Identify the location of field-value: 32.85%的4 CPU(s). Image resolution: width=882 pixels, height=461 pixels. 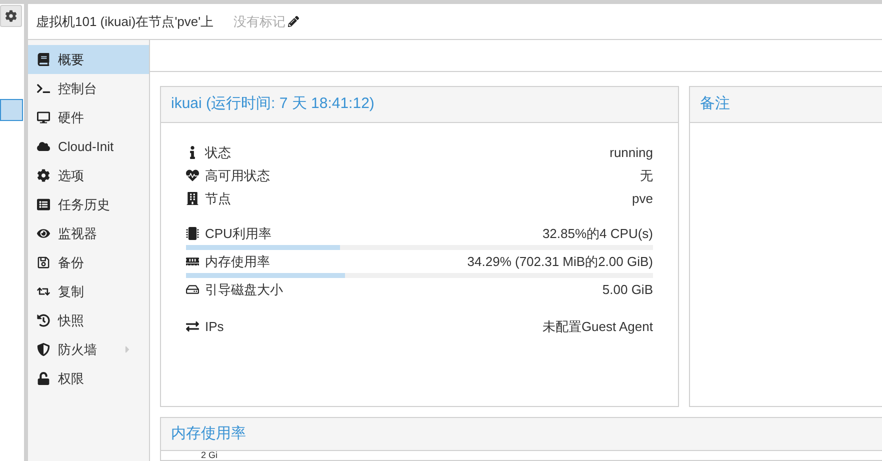
(597, 233).